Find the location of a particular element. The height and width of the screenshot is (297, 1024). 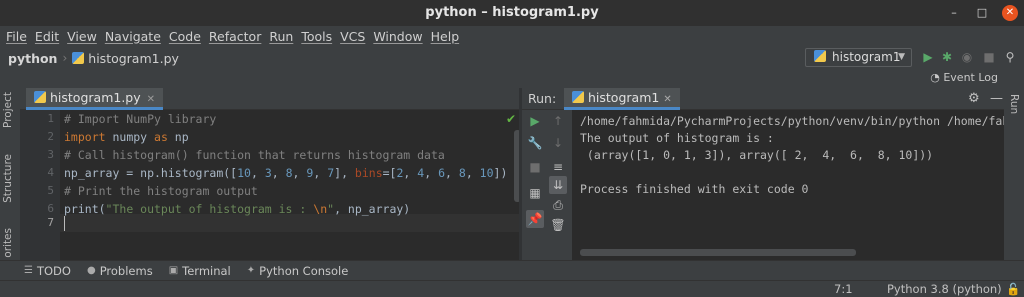

identifier: np is located at coordinates (178, 137).